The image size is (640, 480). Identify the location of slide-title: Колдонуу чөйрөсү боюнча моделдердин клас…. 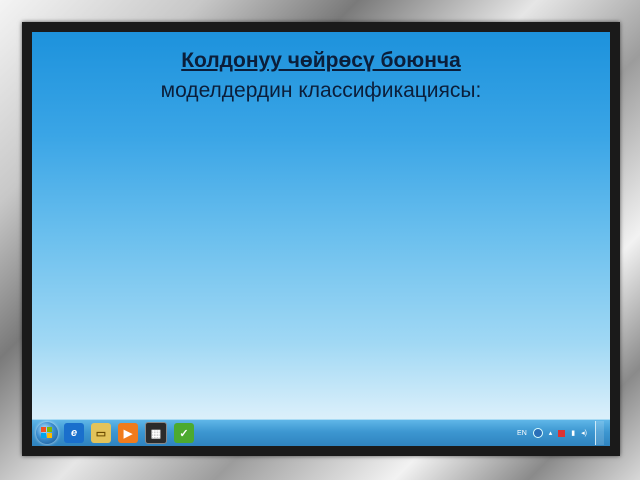
(321, 76).